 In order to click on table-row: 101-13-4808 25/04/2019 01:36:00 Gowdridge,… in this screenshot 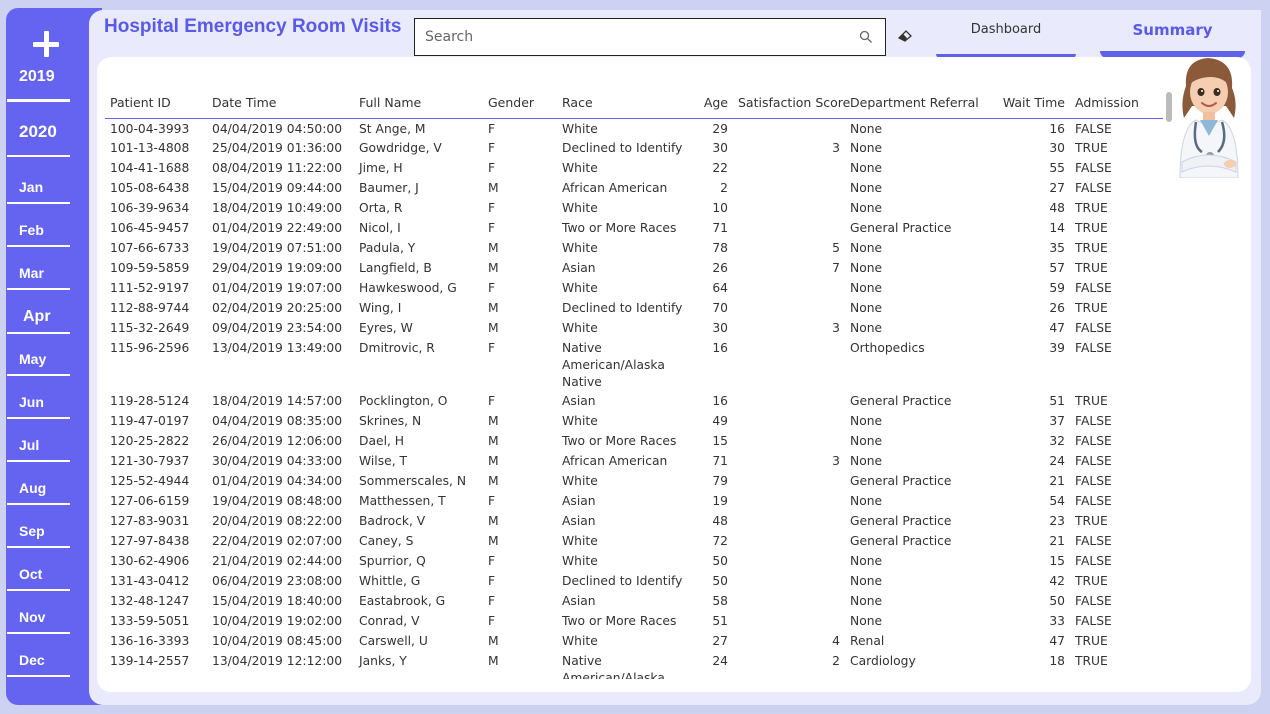, I will do `click(634, 148)`.